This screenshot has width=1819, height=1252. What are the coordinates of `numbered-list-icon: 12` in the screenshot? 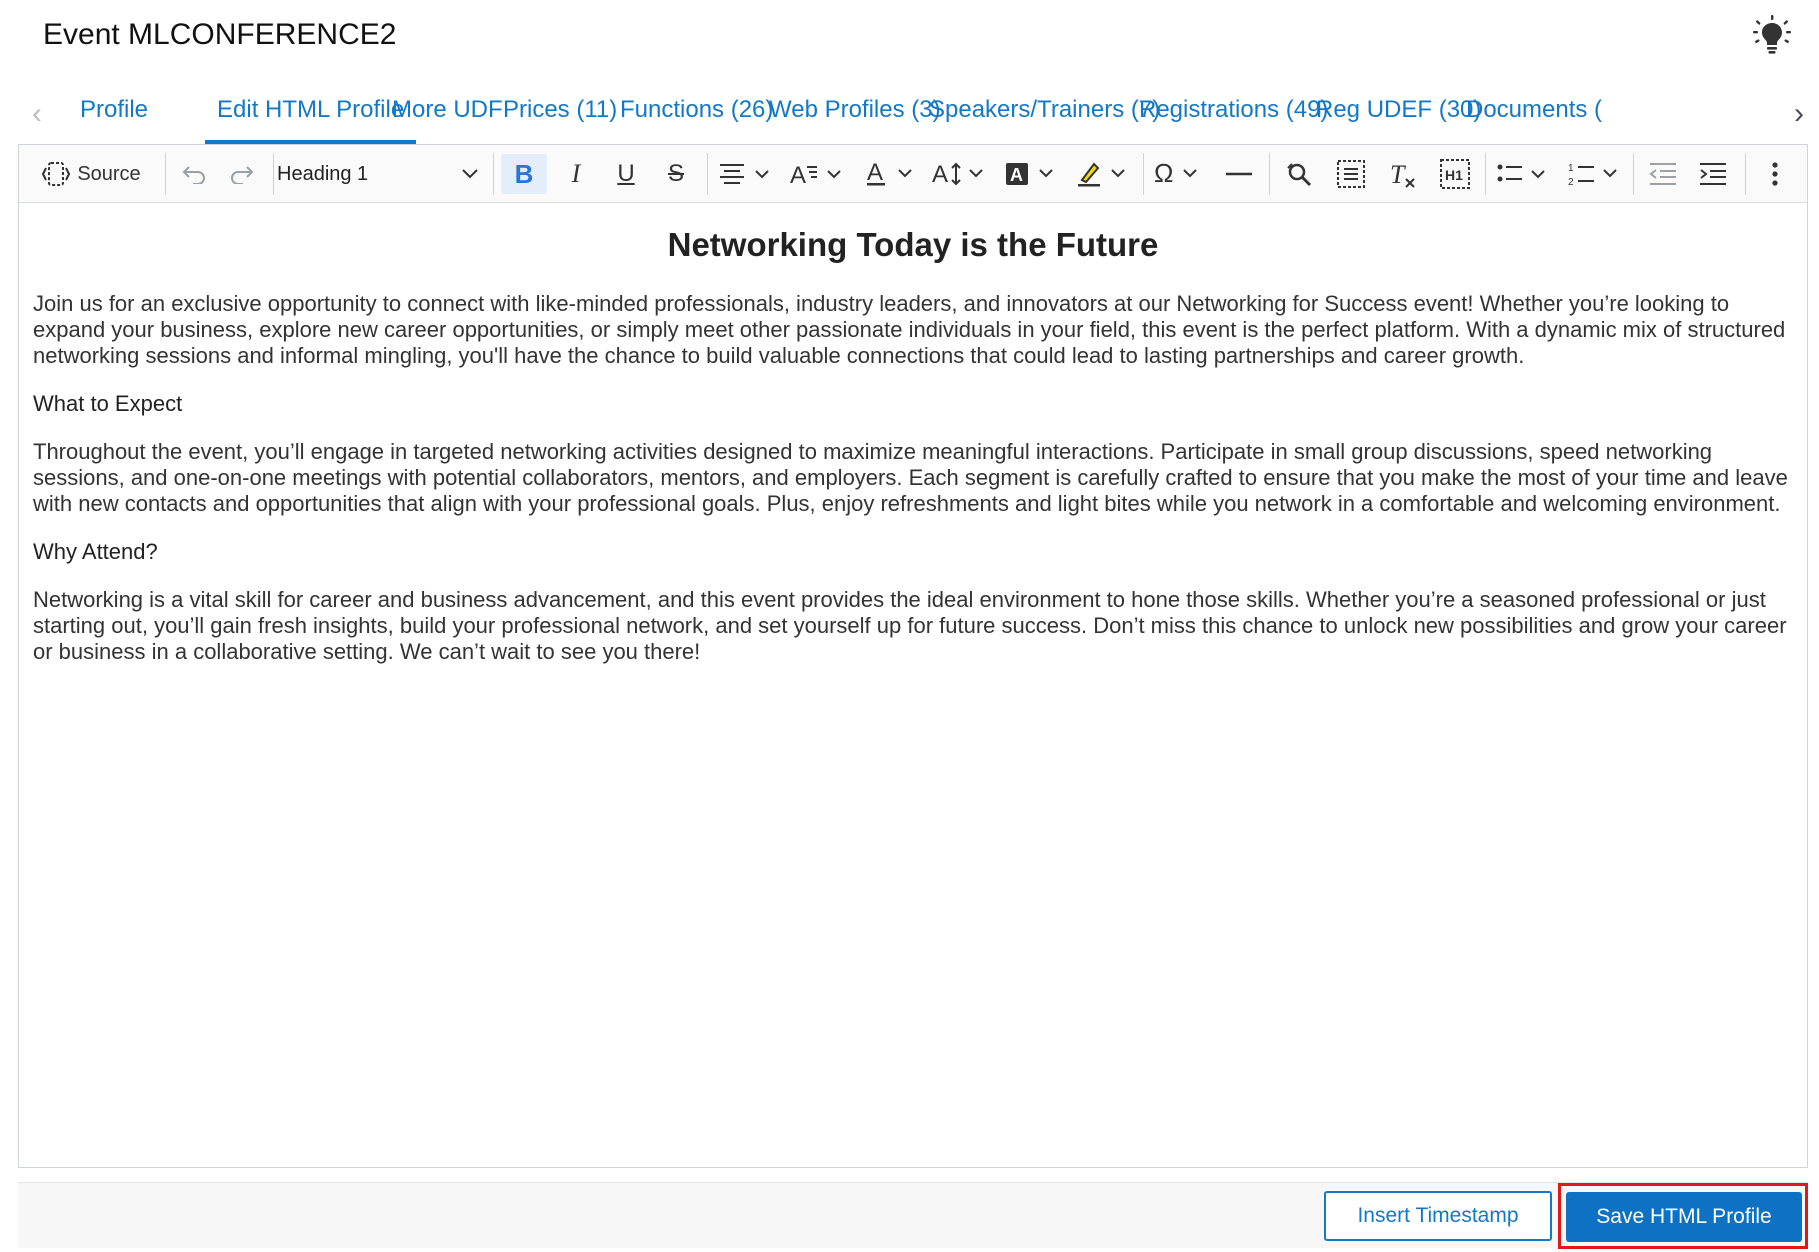 It's located at (1596, 174).